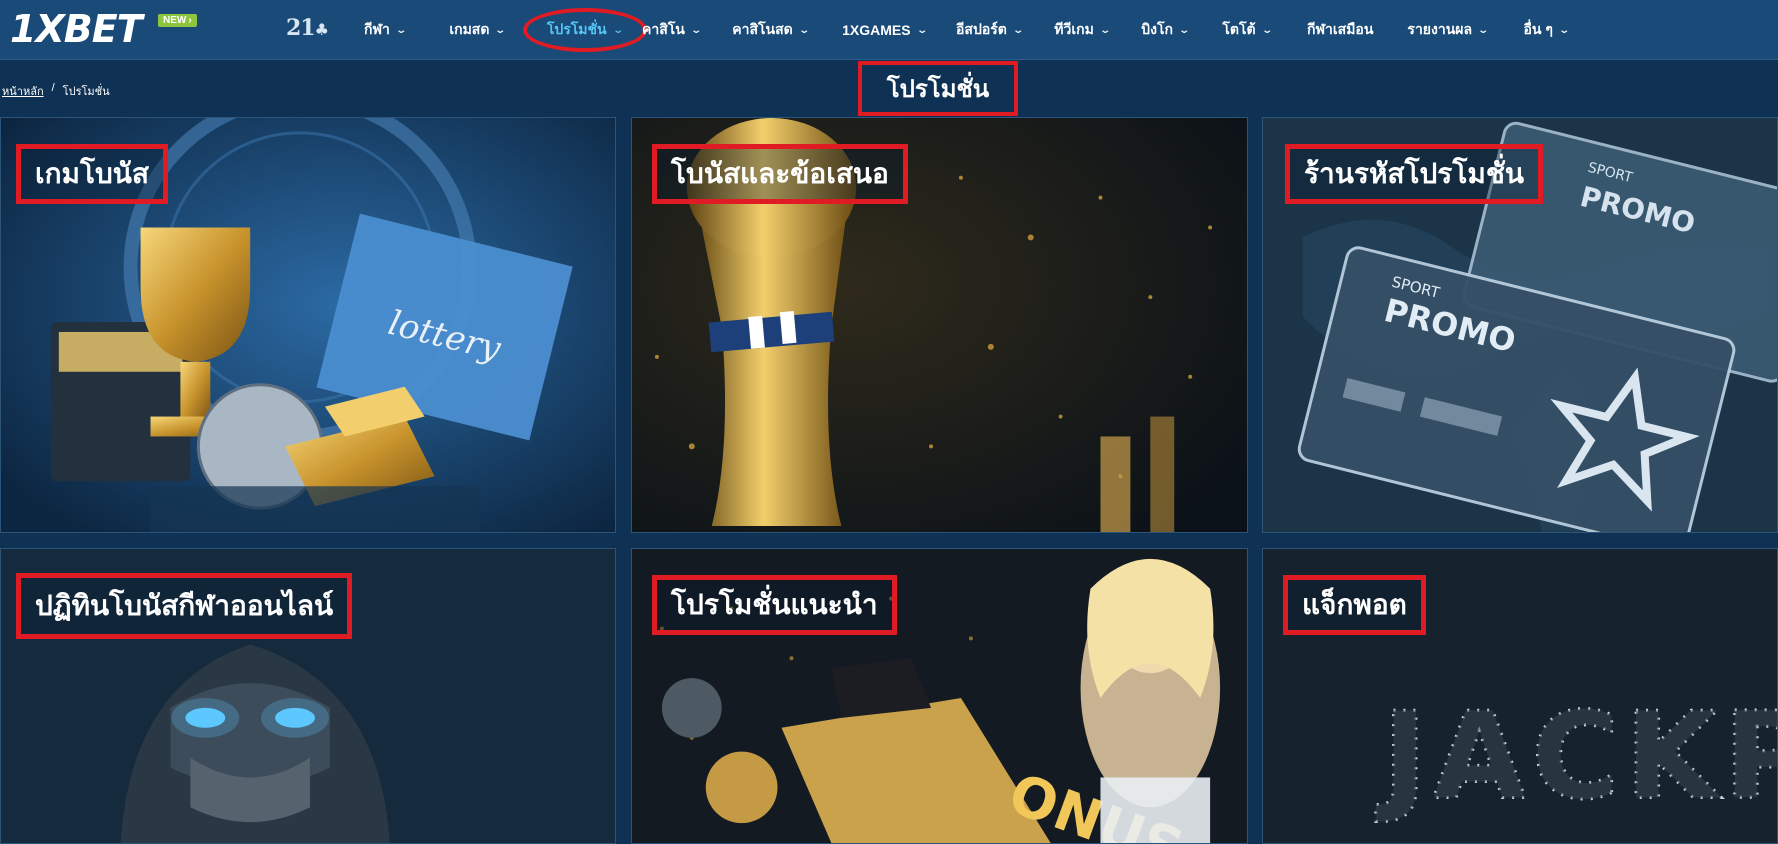  I want to click on new-badge-label: NEW, so click(175, 20).